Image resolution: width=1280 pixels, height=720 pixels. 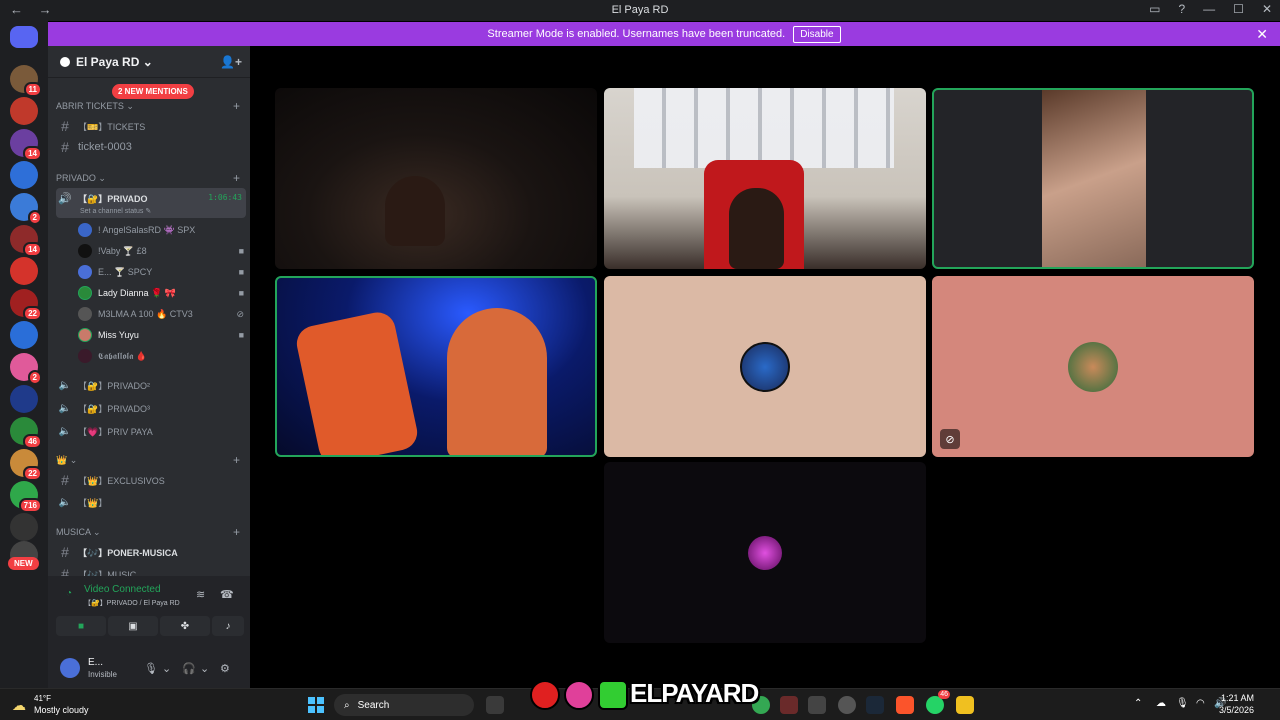 What do you see at coordinates (24, 37) in the screenshot?
I see `discord-home-icon` at bounding box center [24, 37].